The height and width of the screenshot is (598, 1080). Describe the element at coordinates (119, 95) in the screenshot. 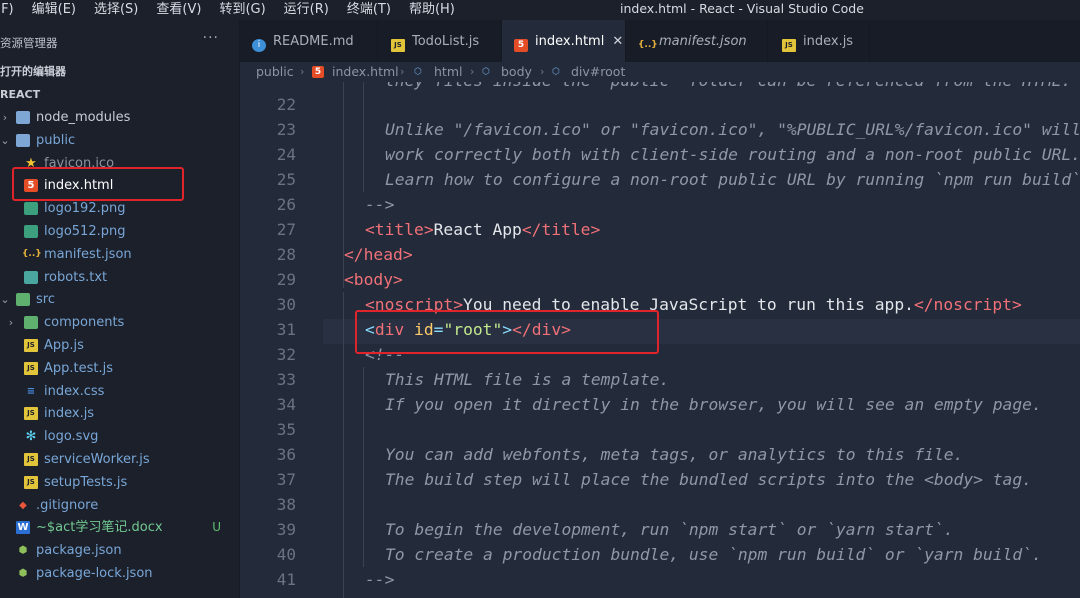

I see `project-section: REACT` at that location.